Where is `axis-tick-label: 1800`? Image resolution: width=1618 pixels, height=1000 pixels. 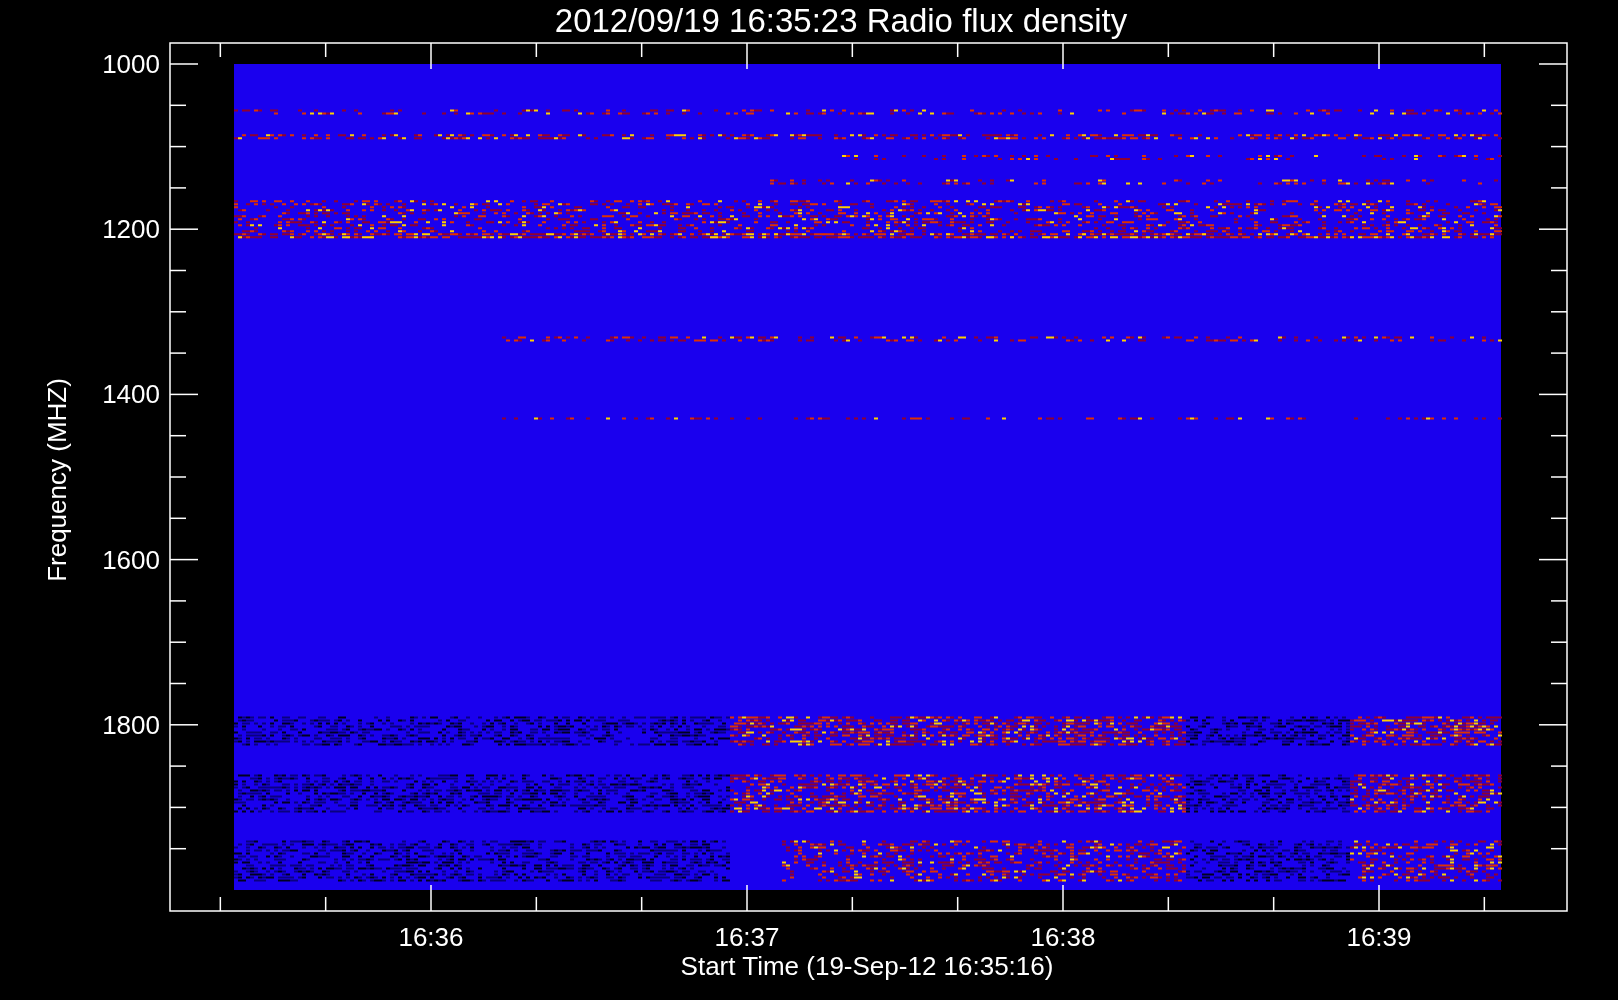 axis-tick-label: 1800 is located at coordinates (131, 724).